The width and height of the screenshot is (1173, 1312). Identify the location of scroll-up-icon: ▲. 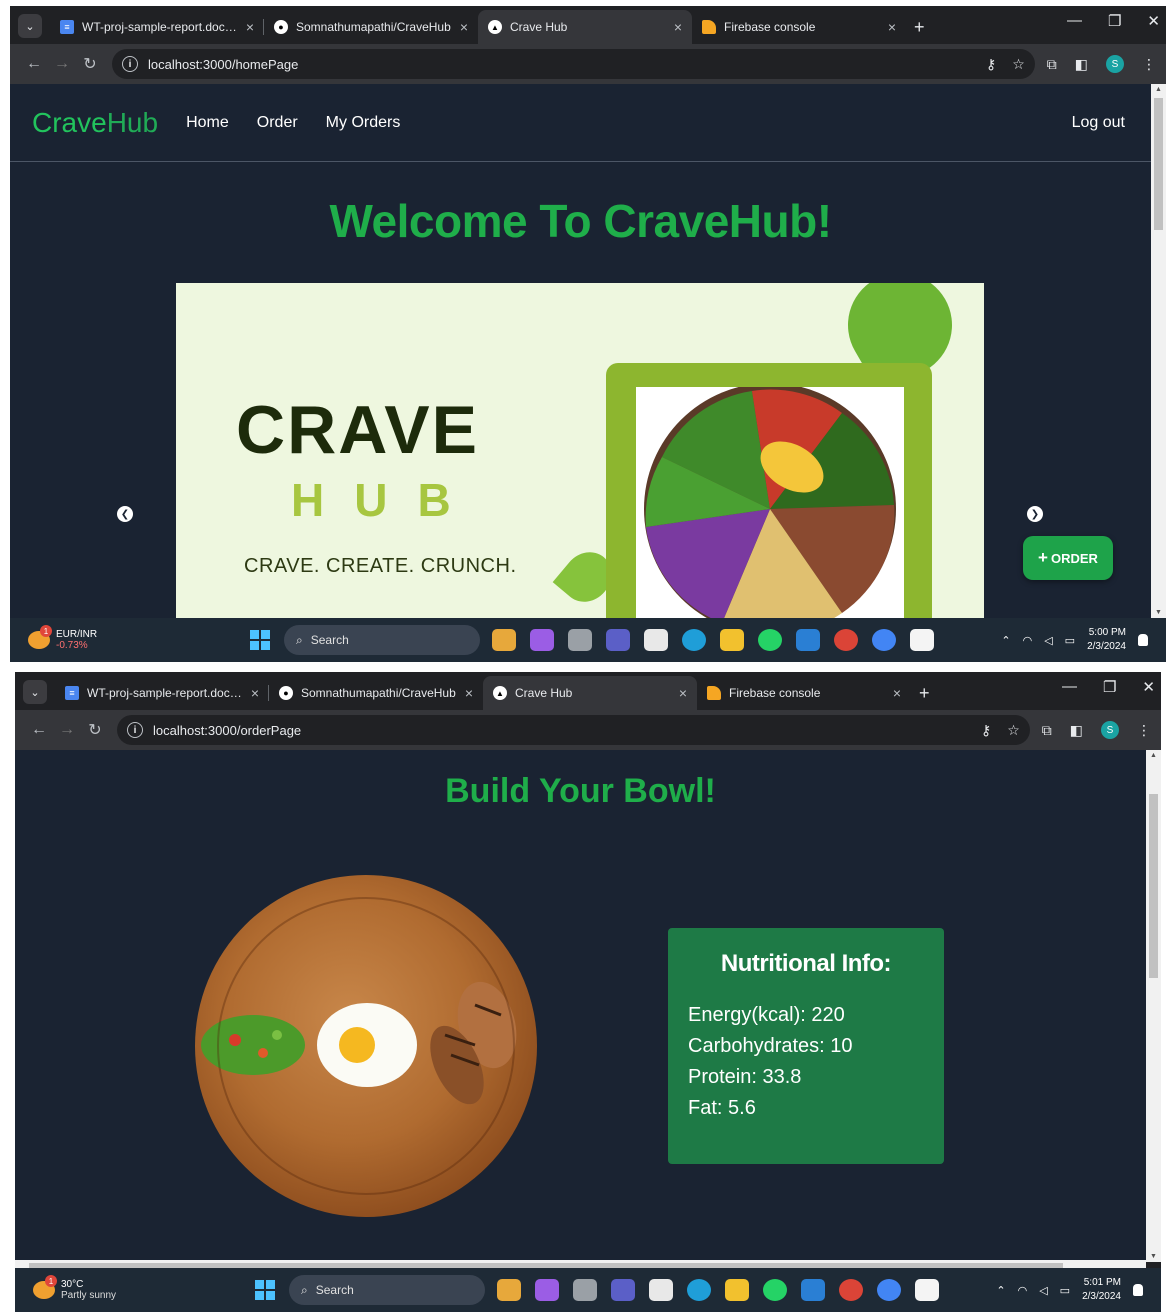
(1153, 755).